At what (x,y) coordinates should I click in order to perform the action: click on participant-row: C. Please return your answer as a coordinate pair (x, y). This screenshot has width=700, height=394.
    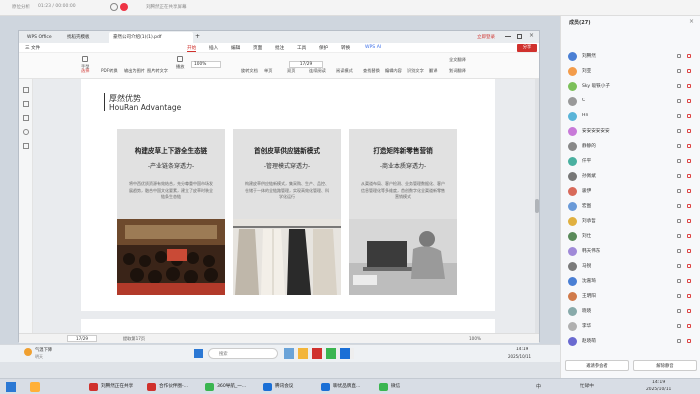
    Looking at the image, I should click on (630, 101).